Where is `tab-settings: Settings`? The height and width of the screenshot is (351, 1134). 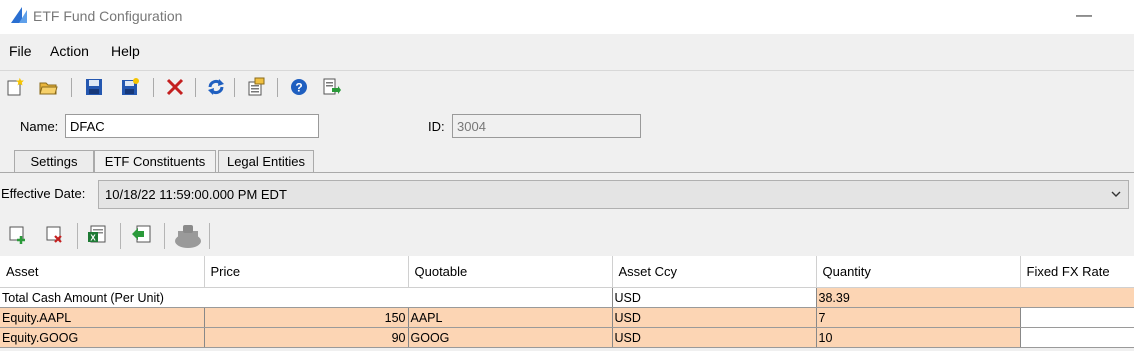 tab-settings: Settings is located at coordinates (54, 161).